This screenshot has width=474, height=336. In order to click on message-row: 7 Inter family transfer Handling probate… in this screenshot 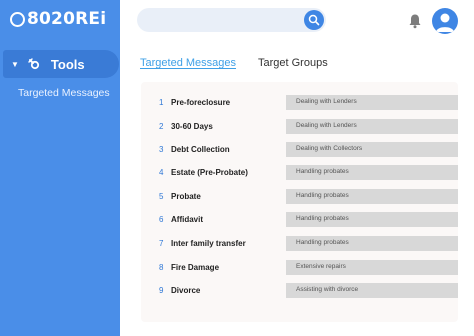, I will do `click(299, 244)`.